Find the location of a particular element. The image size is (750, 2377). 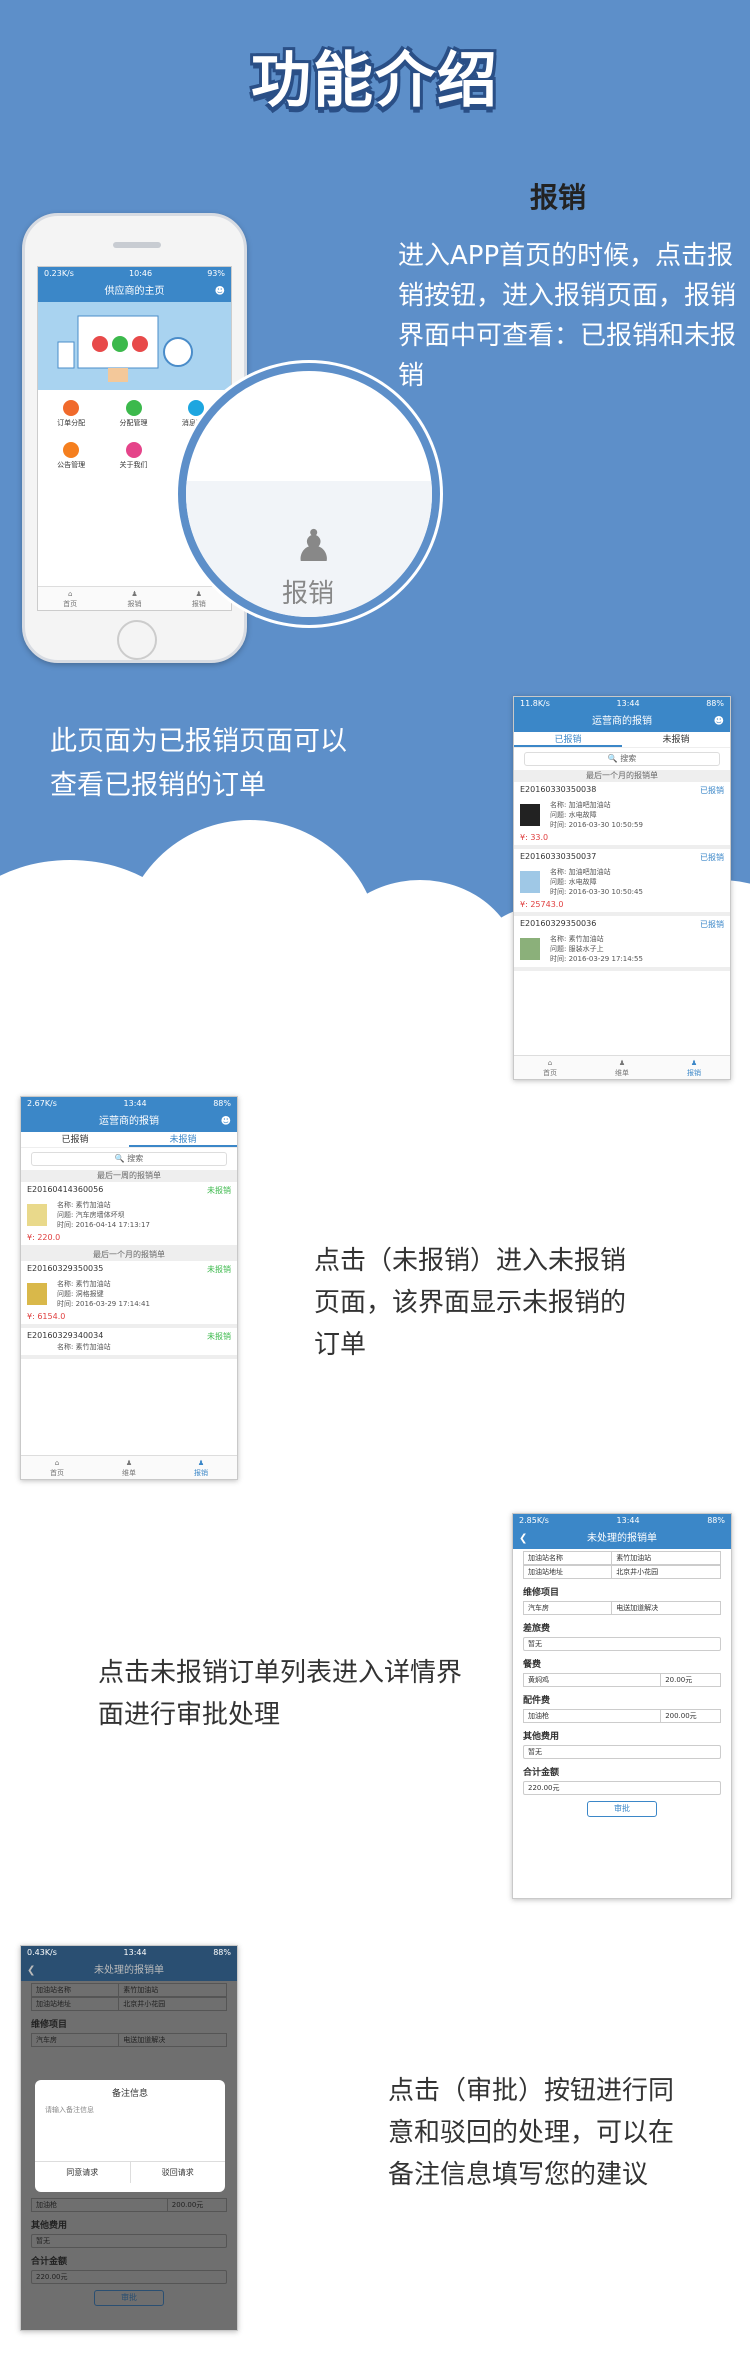

remark-dialog: 备注信息 请输入备注信息 同意请求 驳回请求 is located at coordinates (130, 2136).